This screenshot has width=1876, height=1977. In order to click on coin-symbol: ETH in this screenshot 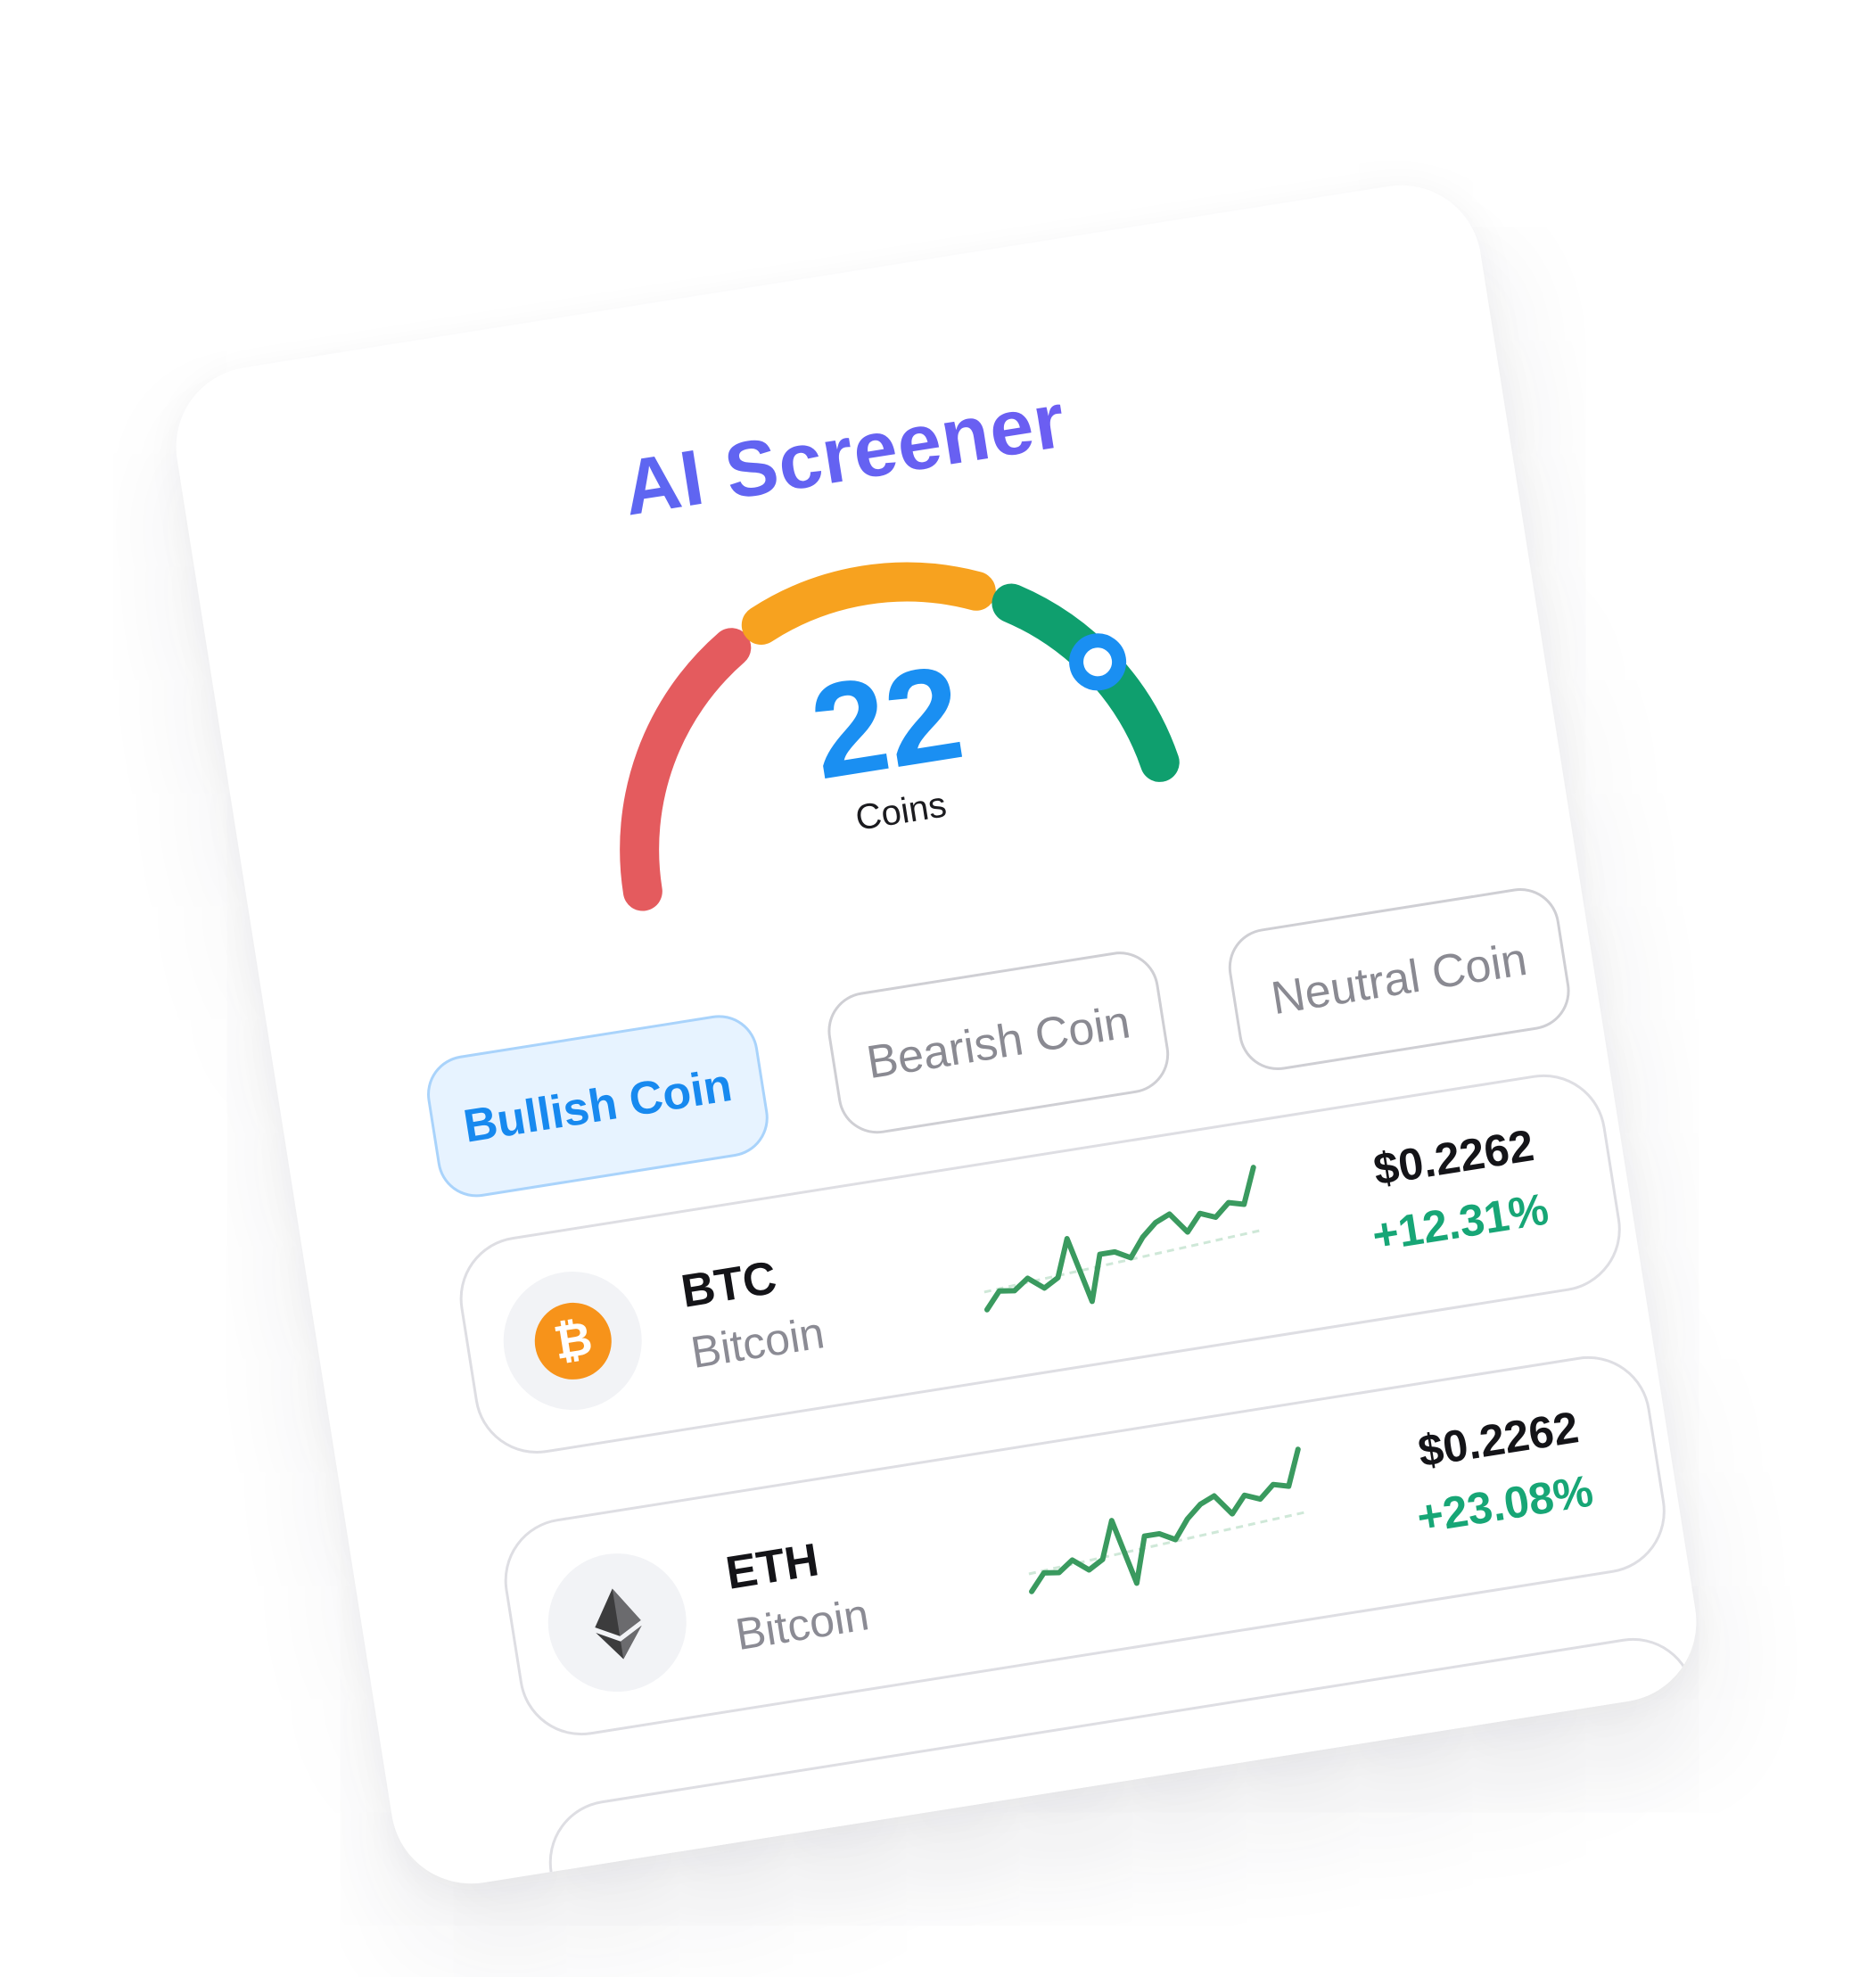, I will do `click(772, 1567)`.